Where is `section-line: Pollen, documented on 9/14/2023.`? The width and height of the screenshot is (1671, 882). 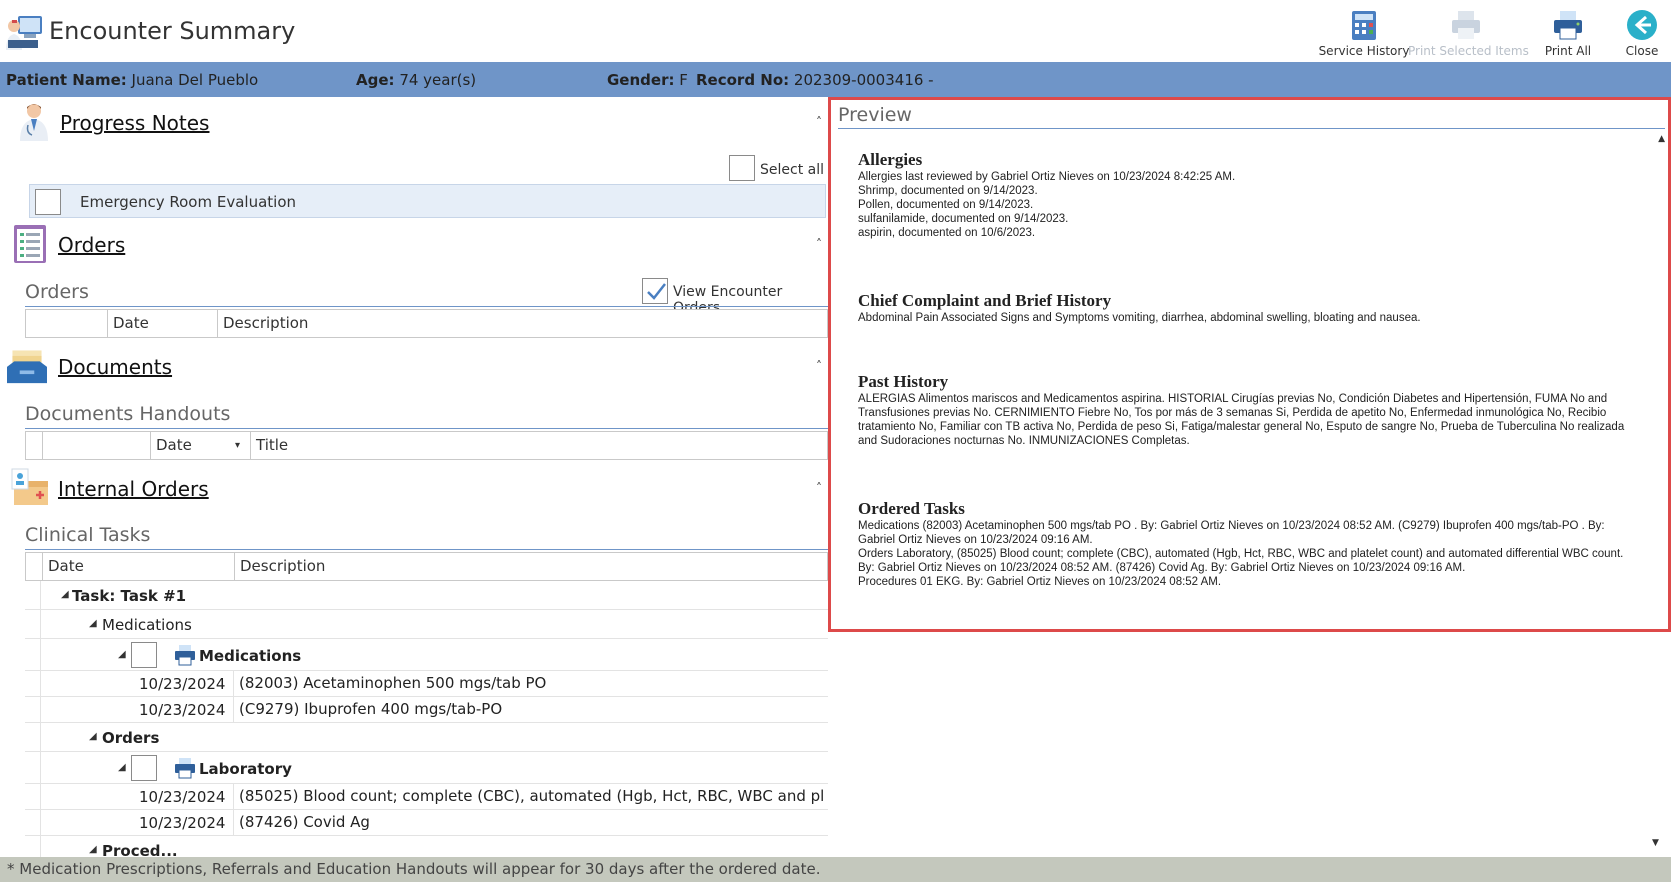
section-line: Pollen, documented on 9/14/2023. is located at coordinates (946, 205).